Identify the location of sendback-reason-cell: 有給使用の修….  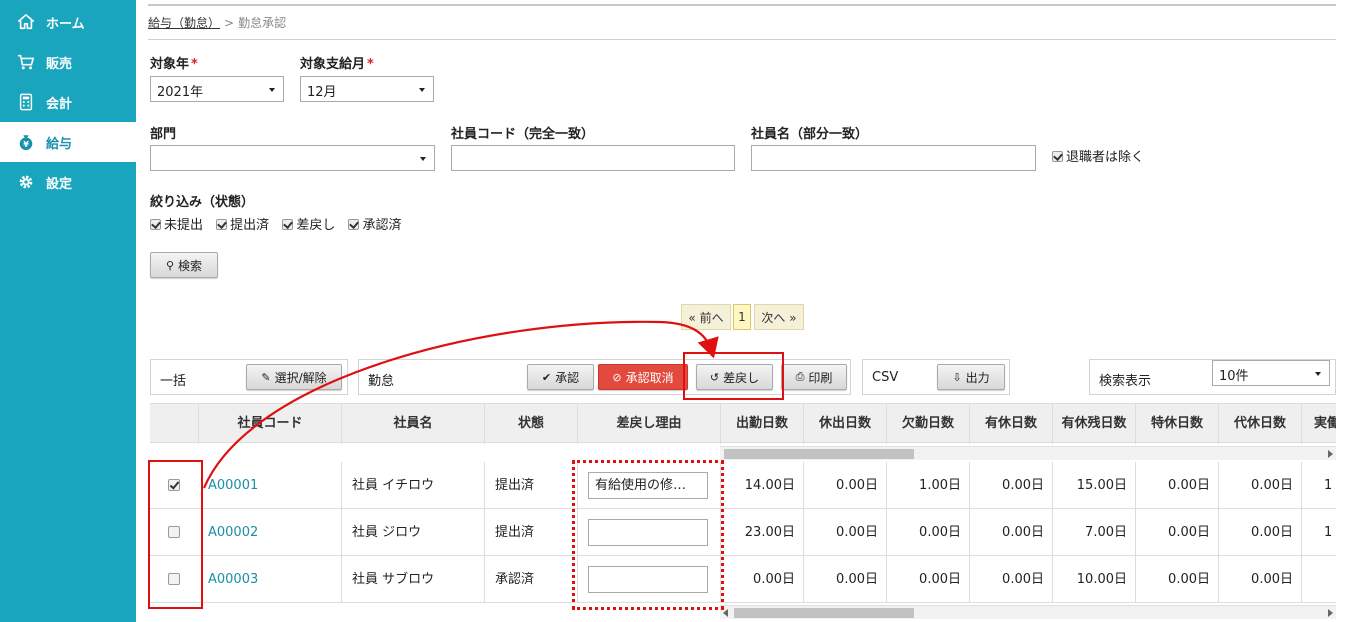
(648, 485).